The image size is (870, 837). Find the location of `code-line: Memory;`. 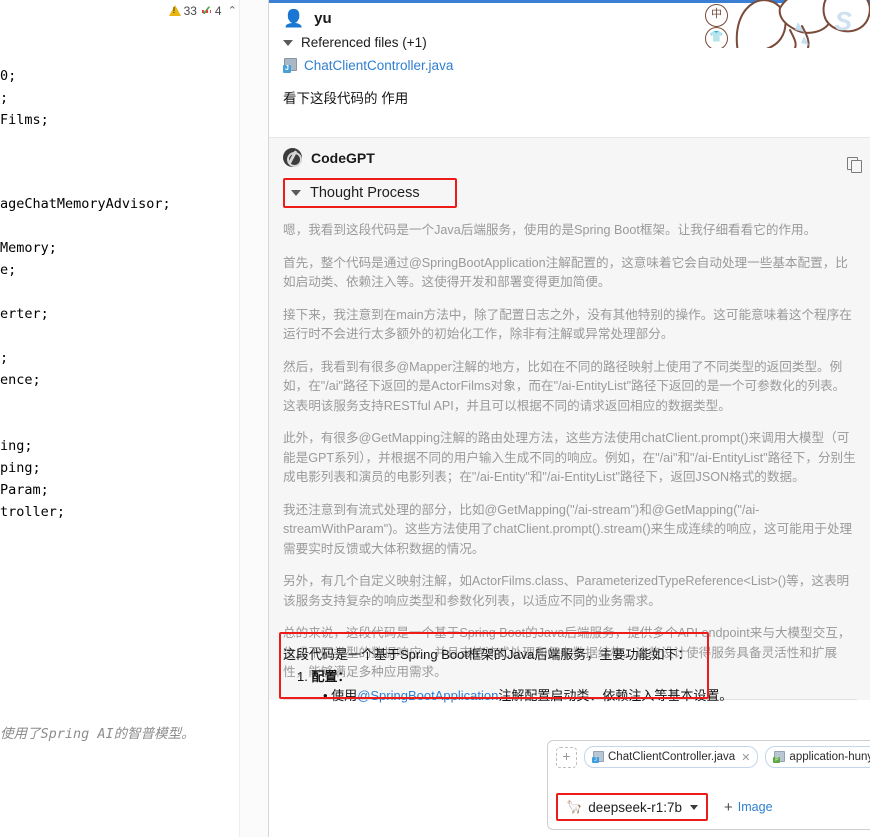

code-line: Memory; is located at coordinates (28, 248).